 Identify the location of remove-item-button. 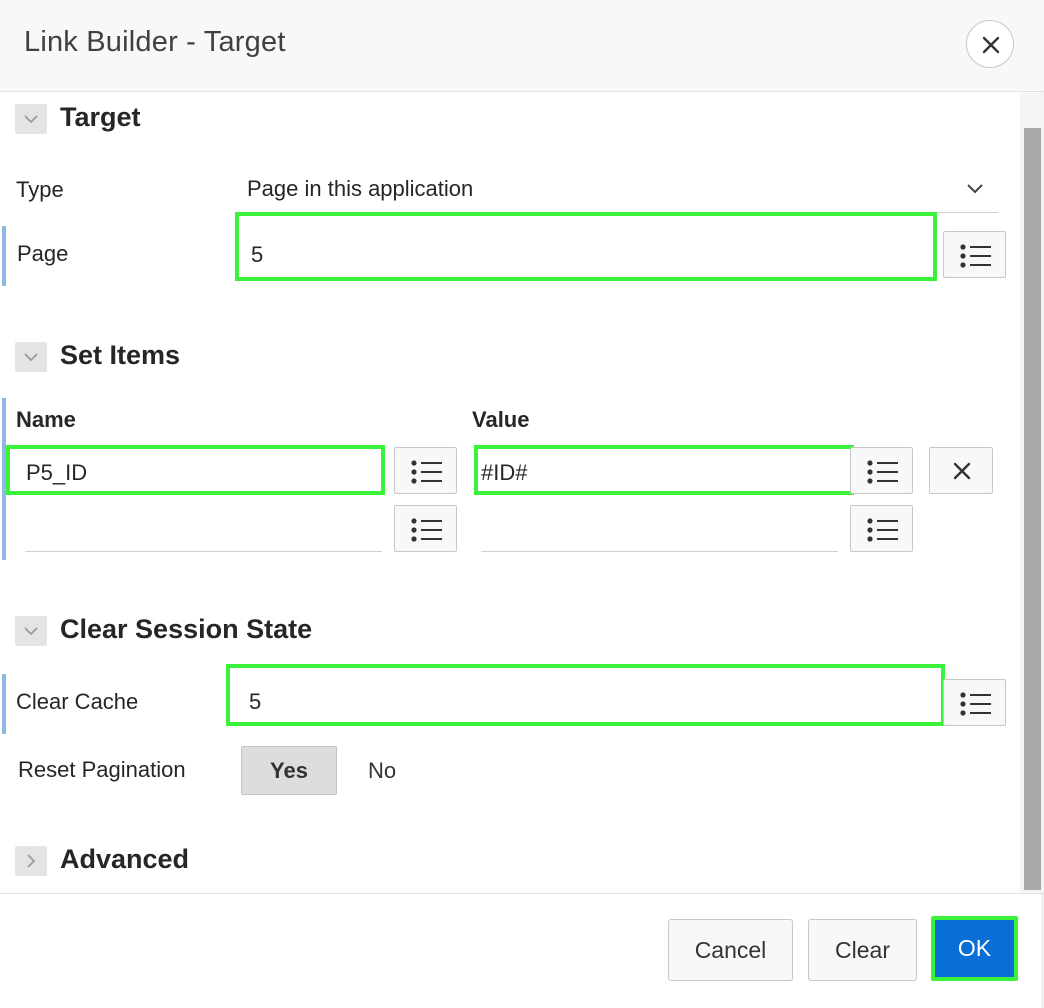
(961, 470).